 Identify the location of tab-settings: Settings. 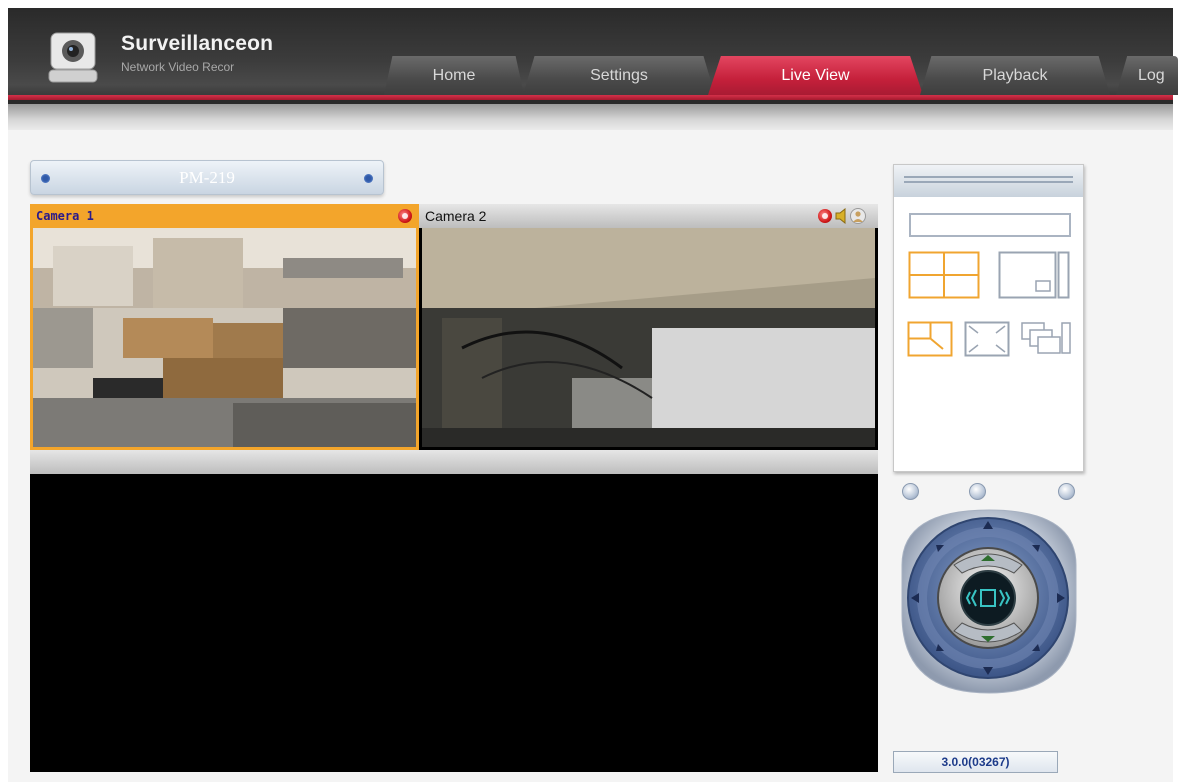
(619, 75).